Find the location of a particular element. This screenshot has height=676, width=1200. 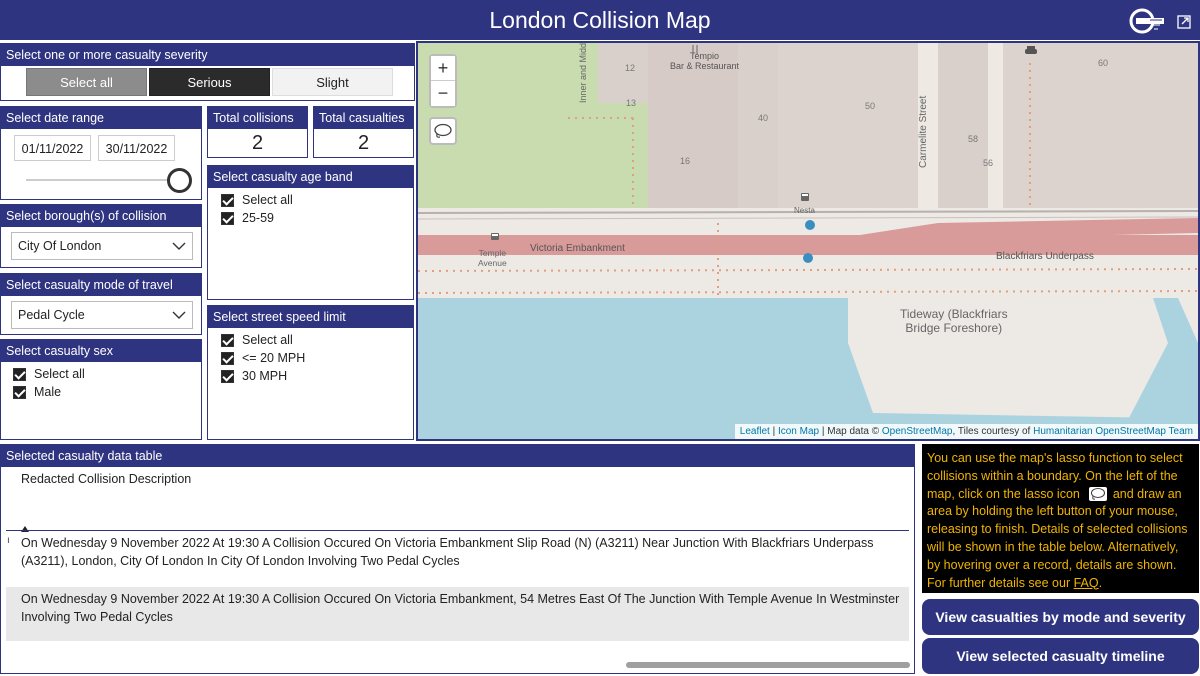

age-25-59-checkbox: 25-59 is located at coordinates (257, 218).